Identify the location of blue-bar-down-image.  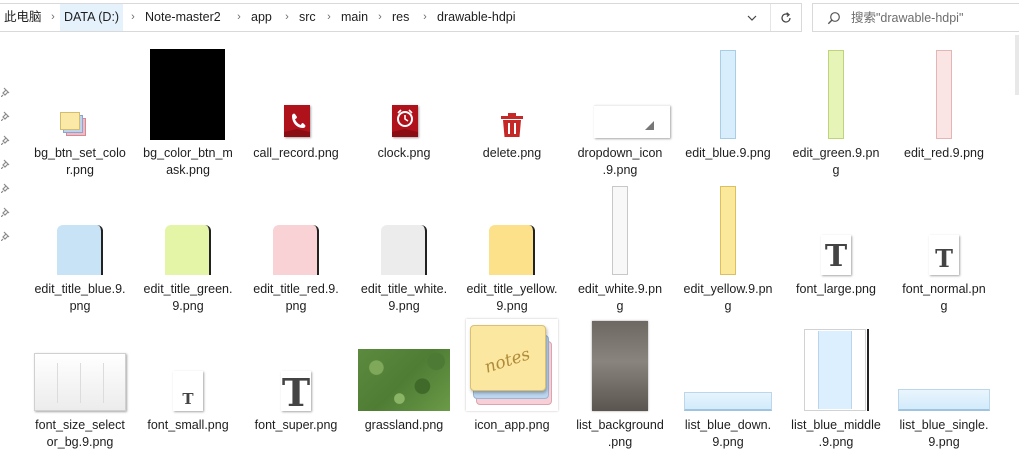
(728, 359).